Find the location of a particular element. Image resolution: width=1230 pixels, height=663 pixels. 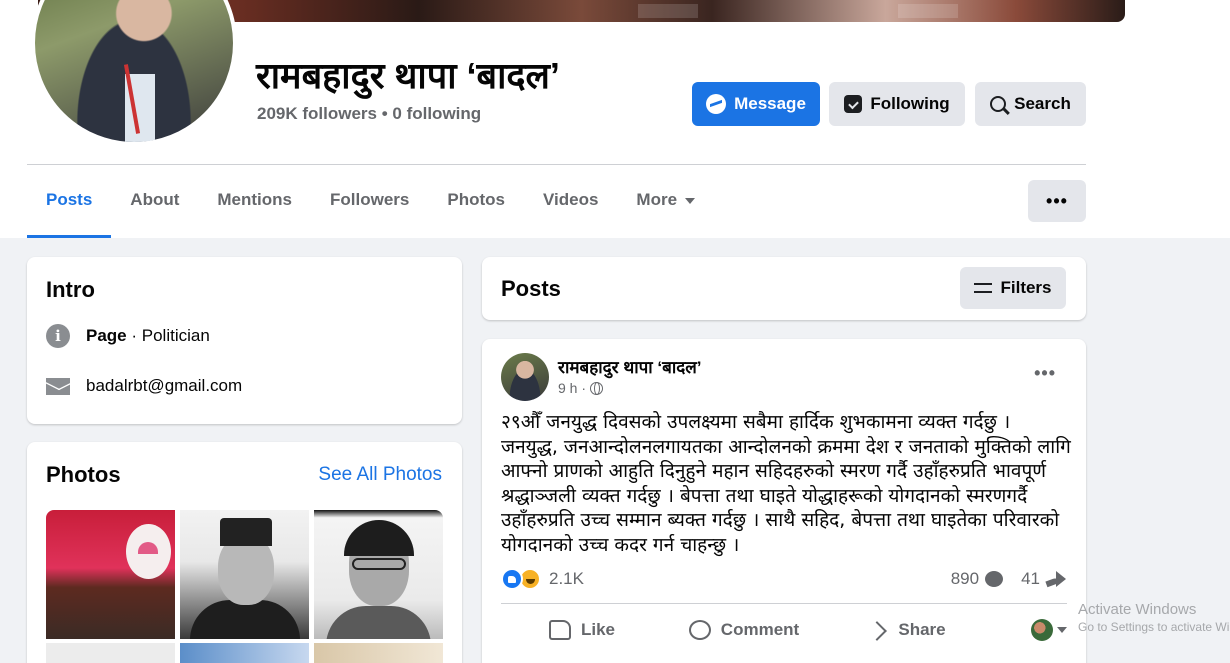

category-text: Page · Politician is located at coordinates (148, 336).